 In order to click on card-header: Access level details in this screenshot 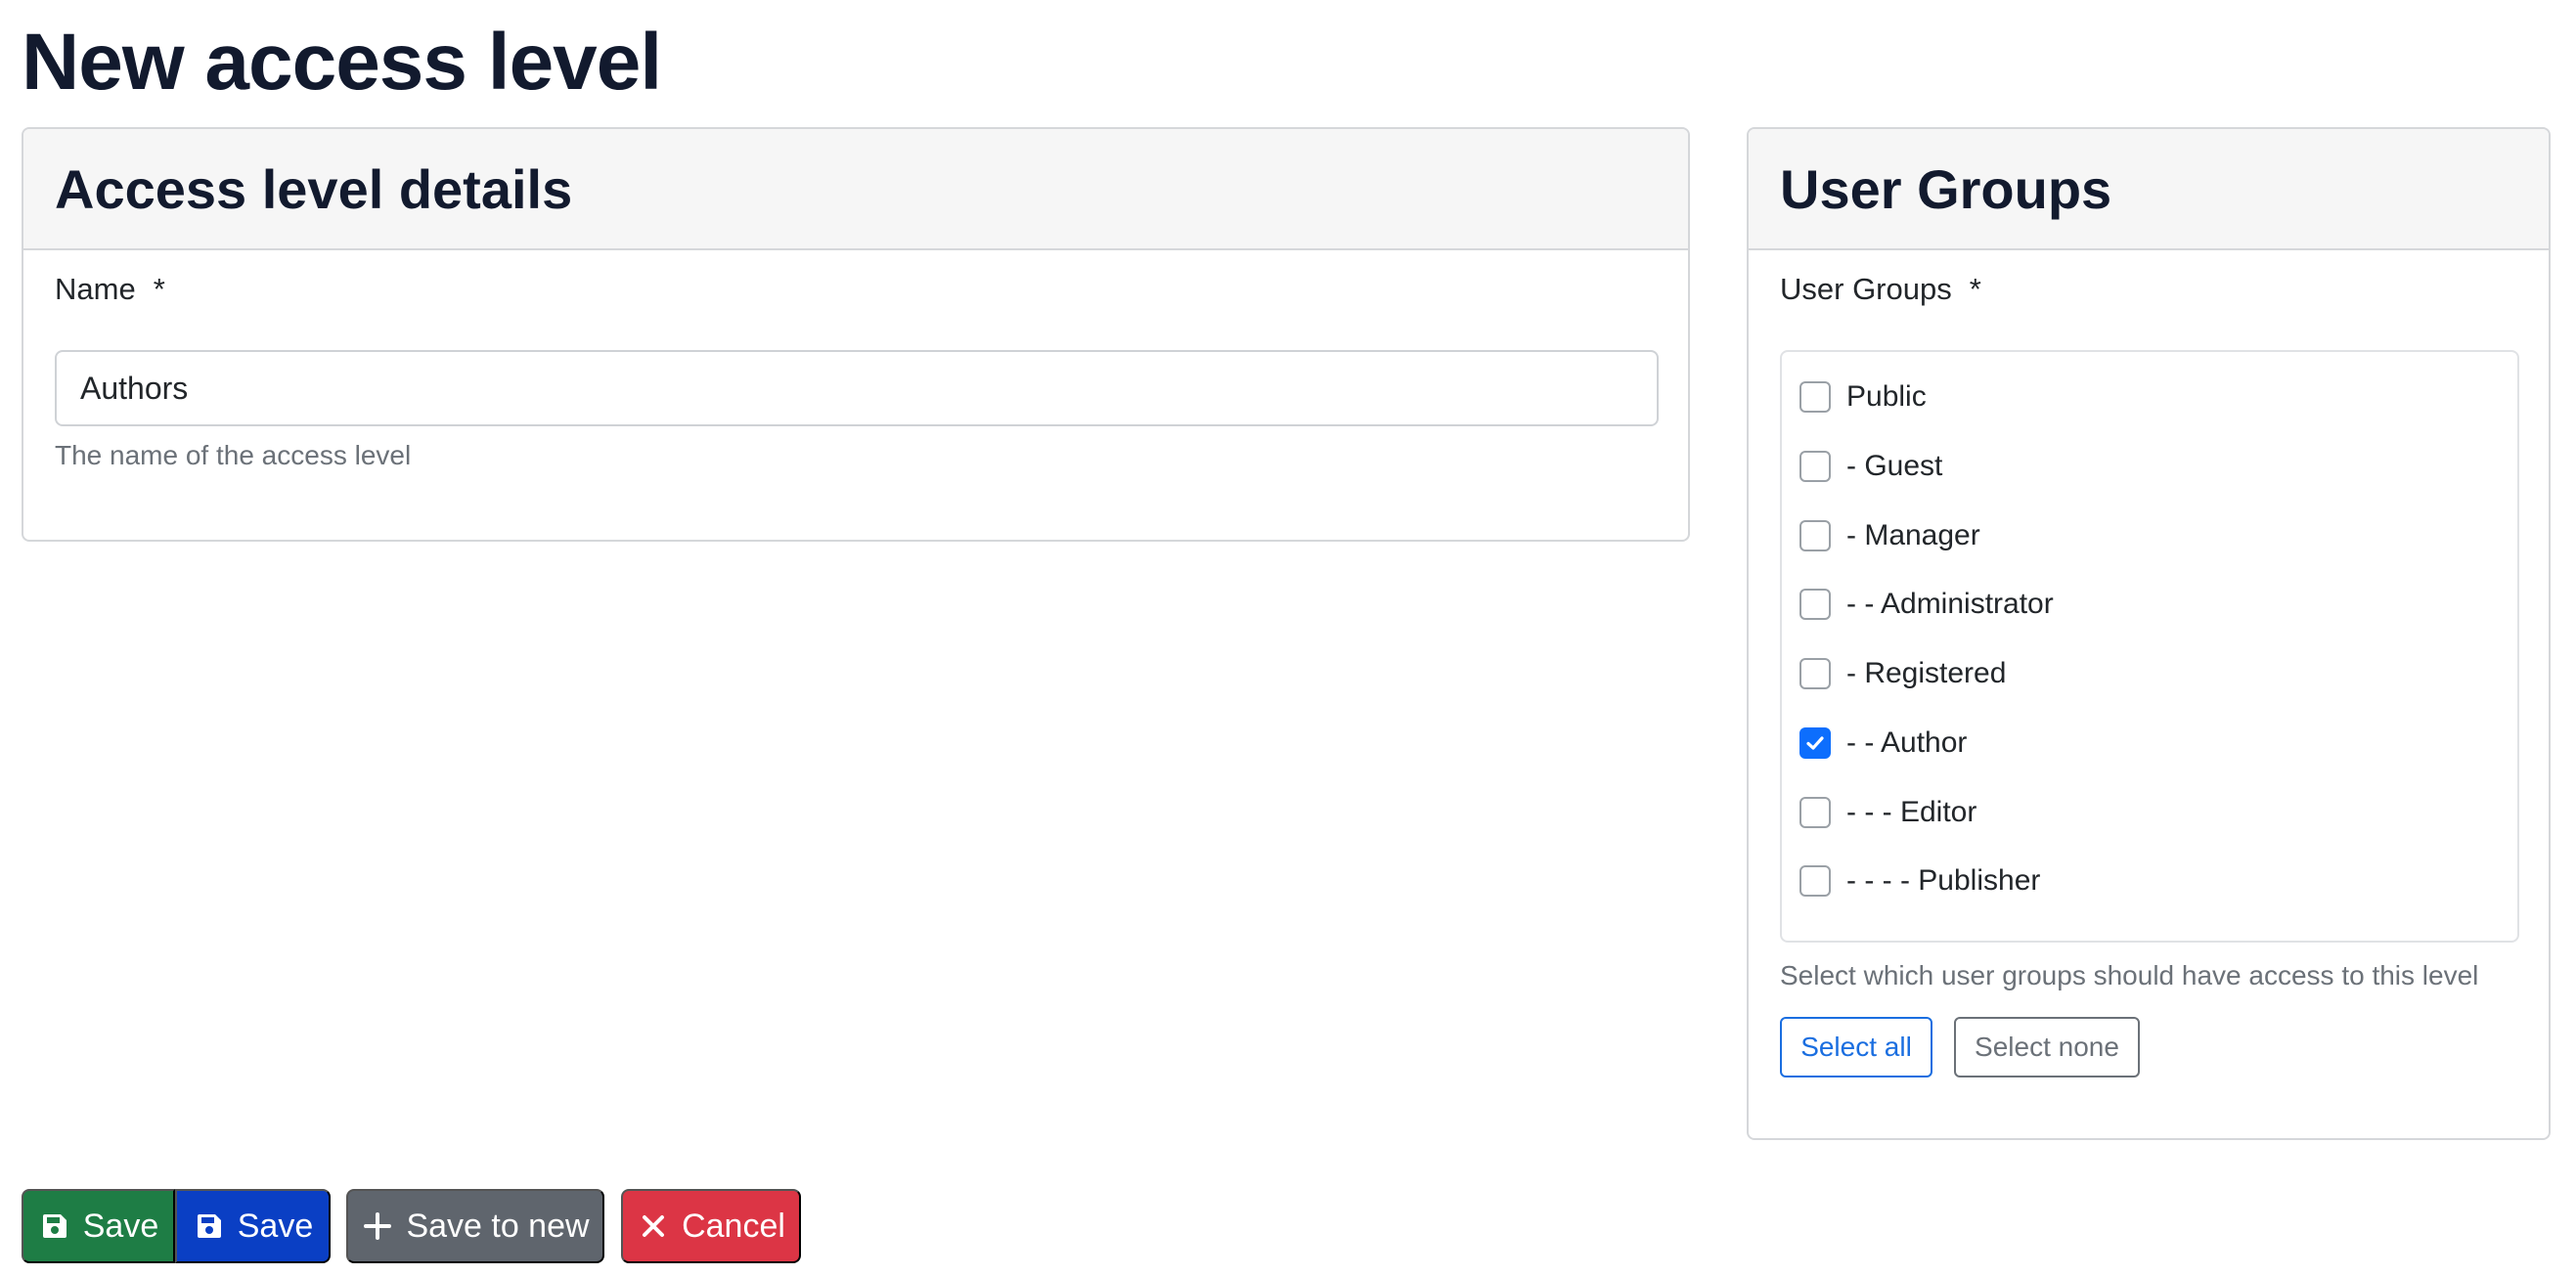, I will do `click(855, 189)`.